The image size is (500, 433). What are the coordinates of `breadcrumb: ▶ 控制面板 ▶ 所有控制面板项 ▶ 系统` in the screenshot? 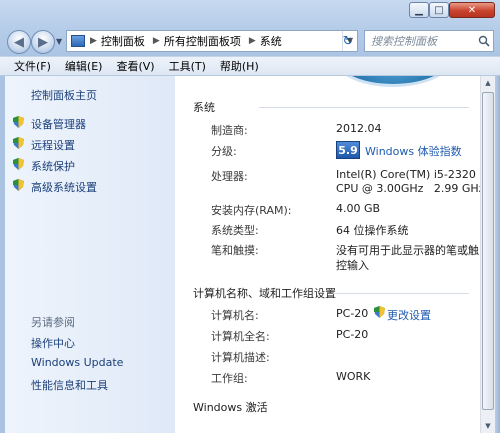 It's located at (190, 41).